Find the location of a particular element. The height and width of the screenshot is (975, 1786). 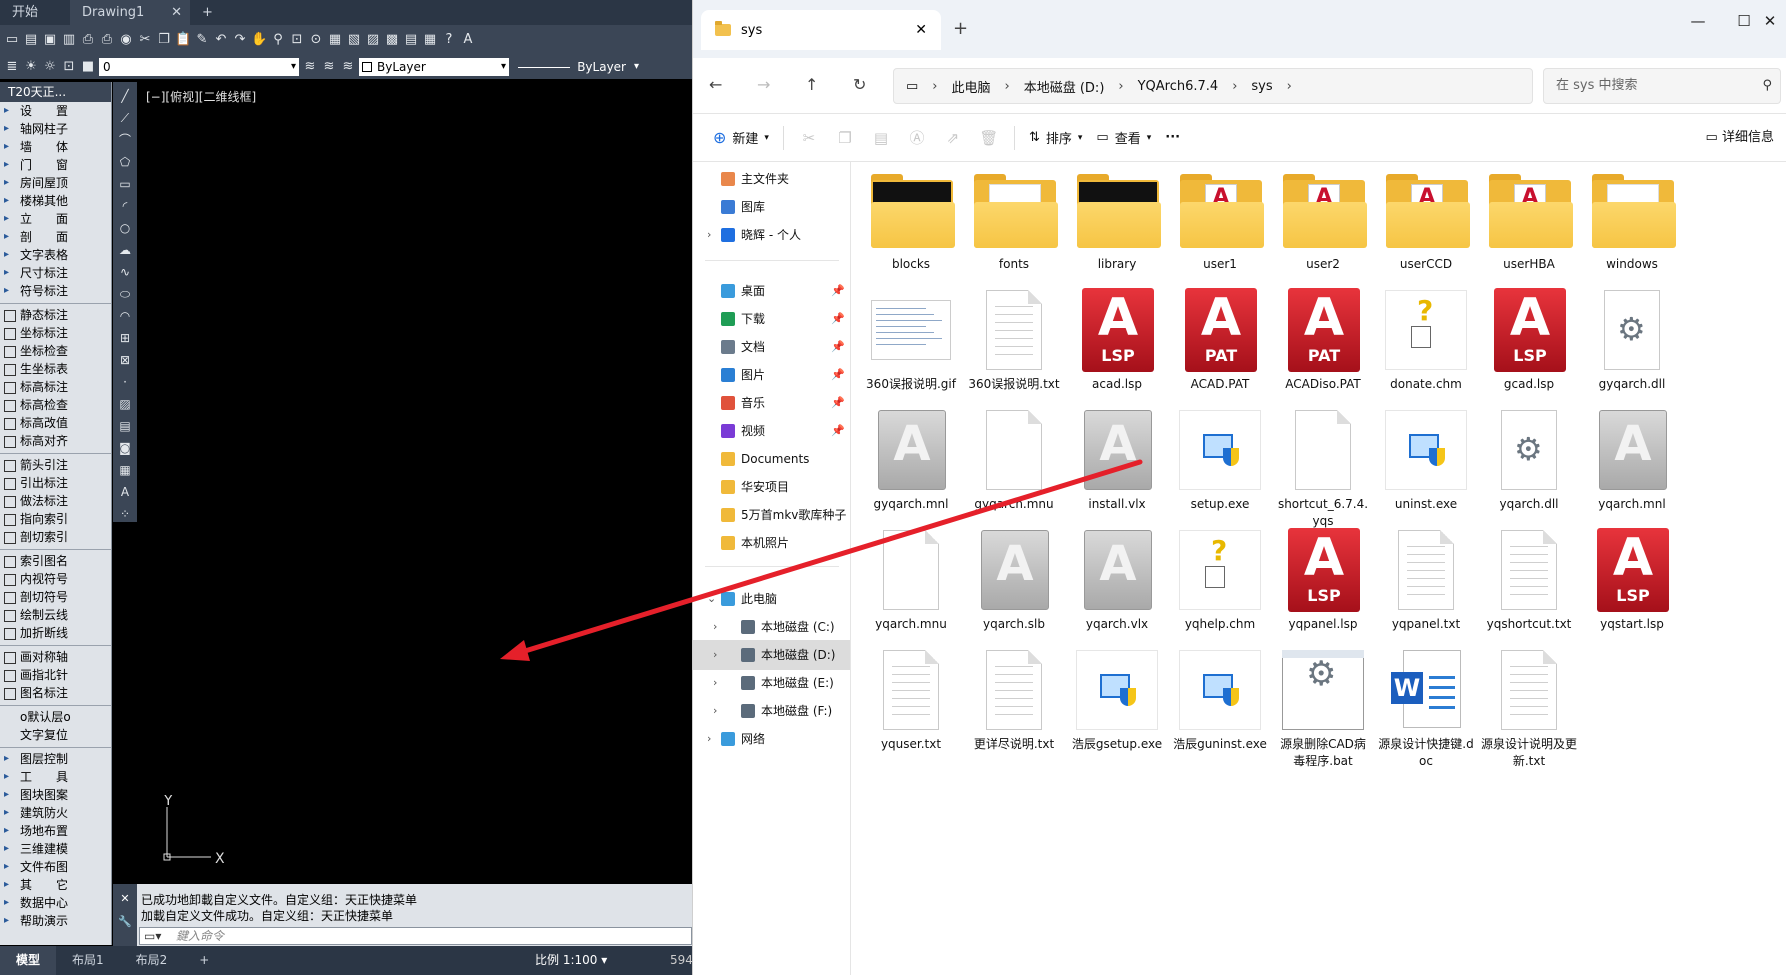

file-item: ? donate.chm is located at coordinates (1426, 339).